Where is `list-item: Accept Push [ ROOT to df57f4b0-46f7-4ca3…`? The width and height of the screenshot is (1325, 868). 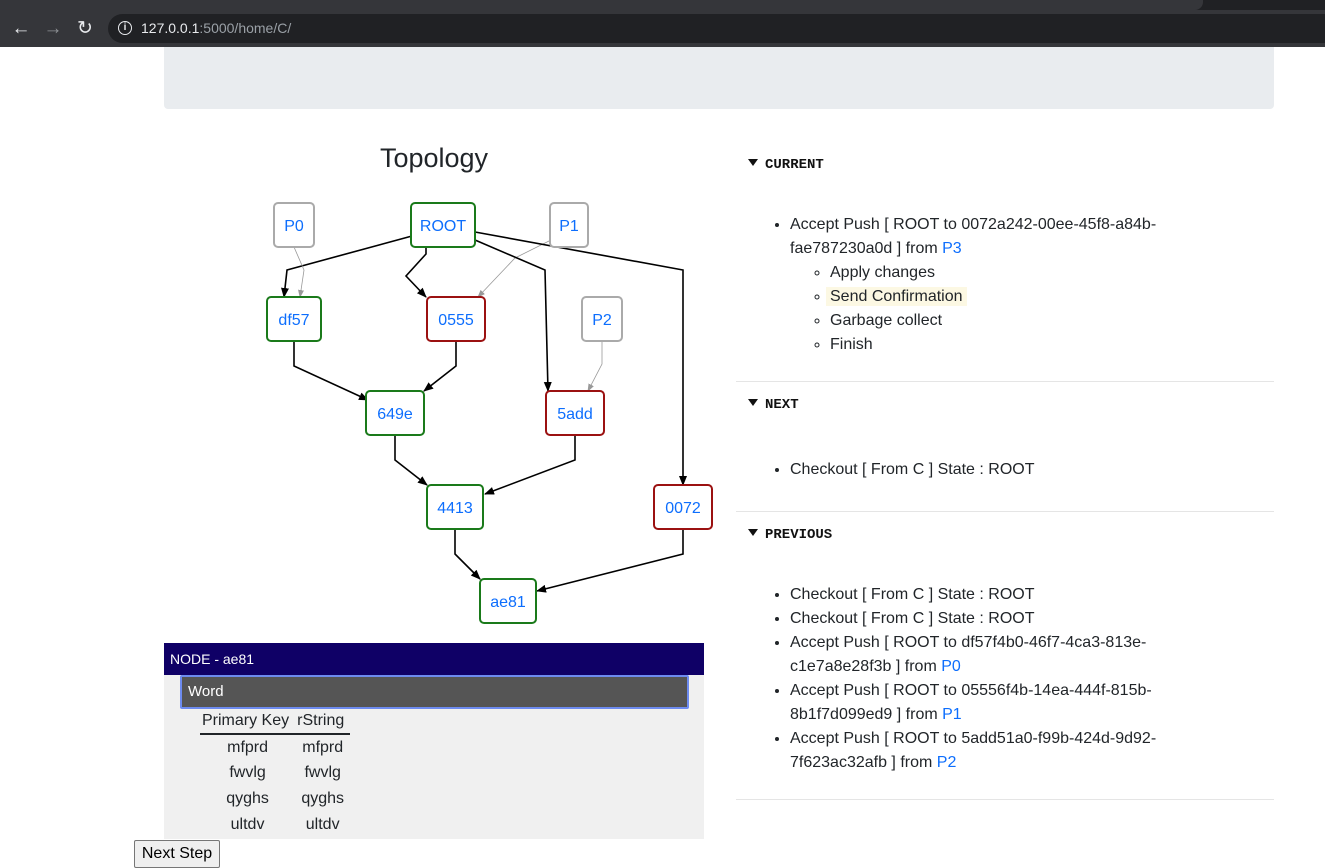
list-item: Accept Push [ ROOT to df57f4b0-46f7-4ca3… is located at coordinates (994, 655).